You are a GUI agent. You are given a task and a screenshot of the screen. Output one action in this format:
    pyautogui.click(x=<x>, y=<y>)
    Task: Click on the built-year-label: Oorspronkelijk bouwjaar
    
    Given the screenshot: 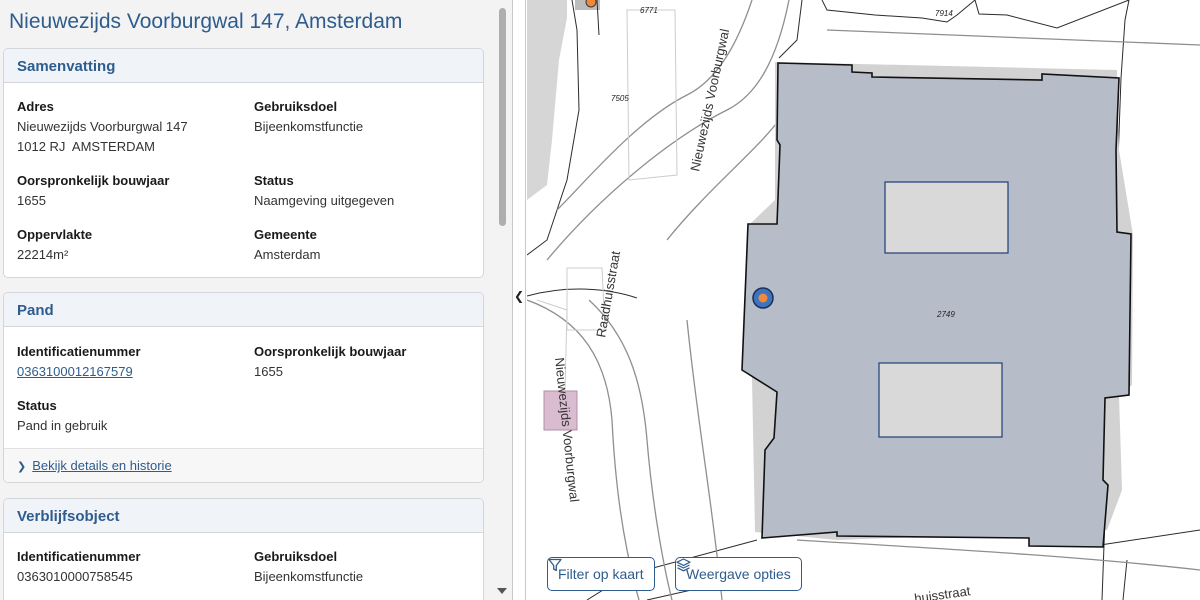 What is the action you would take?
    pyautogui.click(x=93, y=180)
    